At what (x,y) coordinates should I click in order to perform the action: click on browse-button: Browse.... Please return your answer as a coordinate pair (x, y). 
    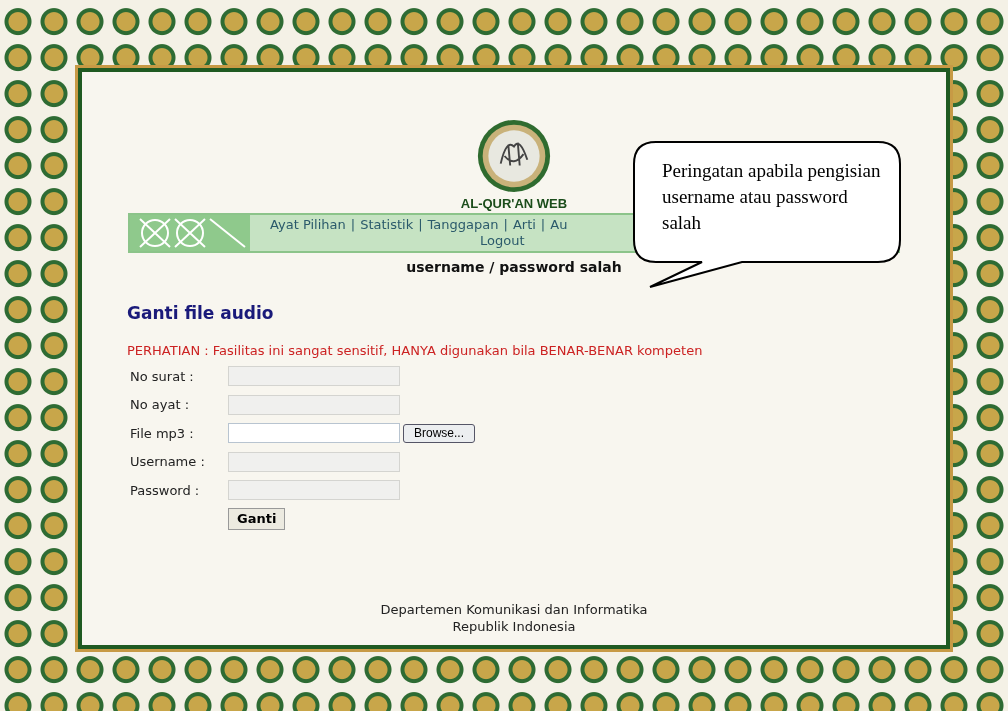
    Looking at the image, I should click on (439, 433).